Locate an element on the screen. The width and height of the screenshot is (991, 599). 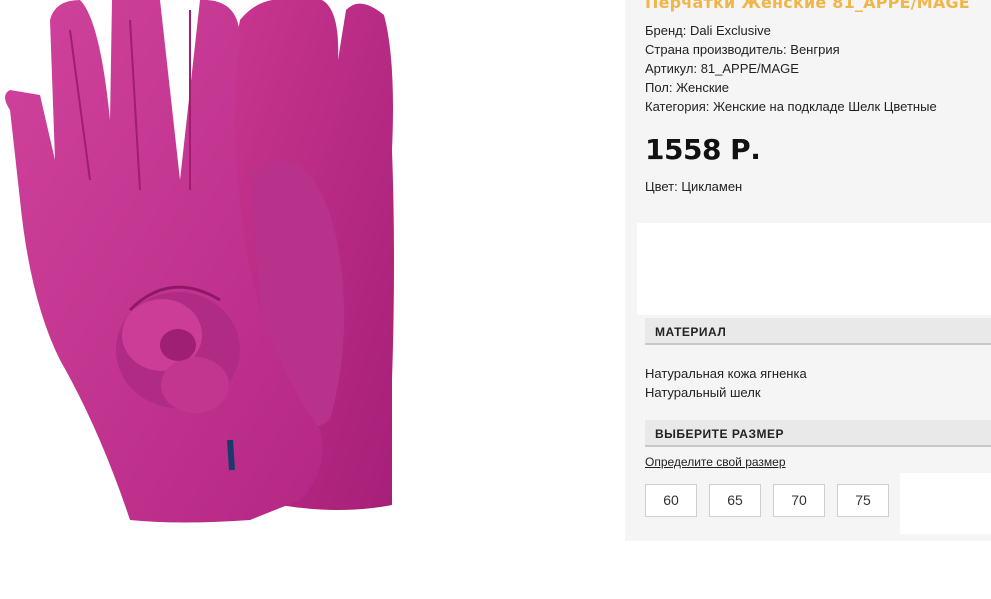
material-heading: МАТЕРИАЛ is located at coordinates (691, 332).